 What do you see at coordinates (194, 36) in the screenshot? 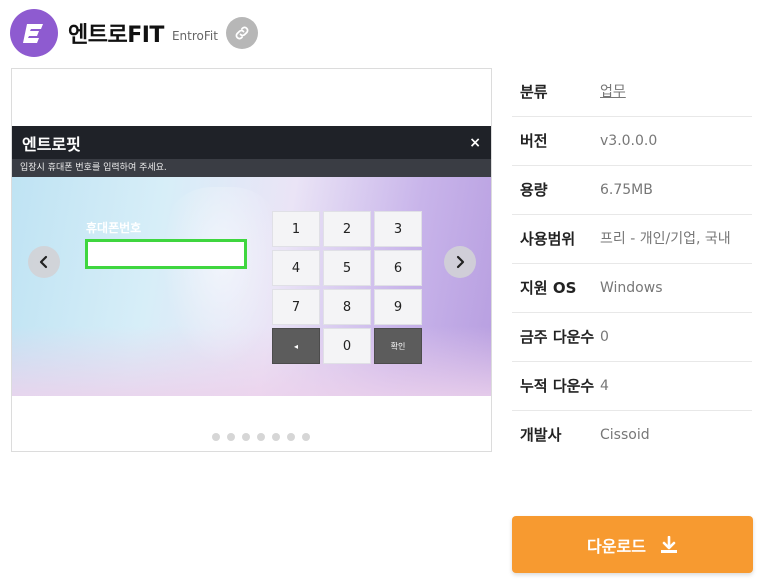
I see `app-subtitle: EntroFit` at bounding box center [194, 36].